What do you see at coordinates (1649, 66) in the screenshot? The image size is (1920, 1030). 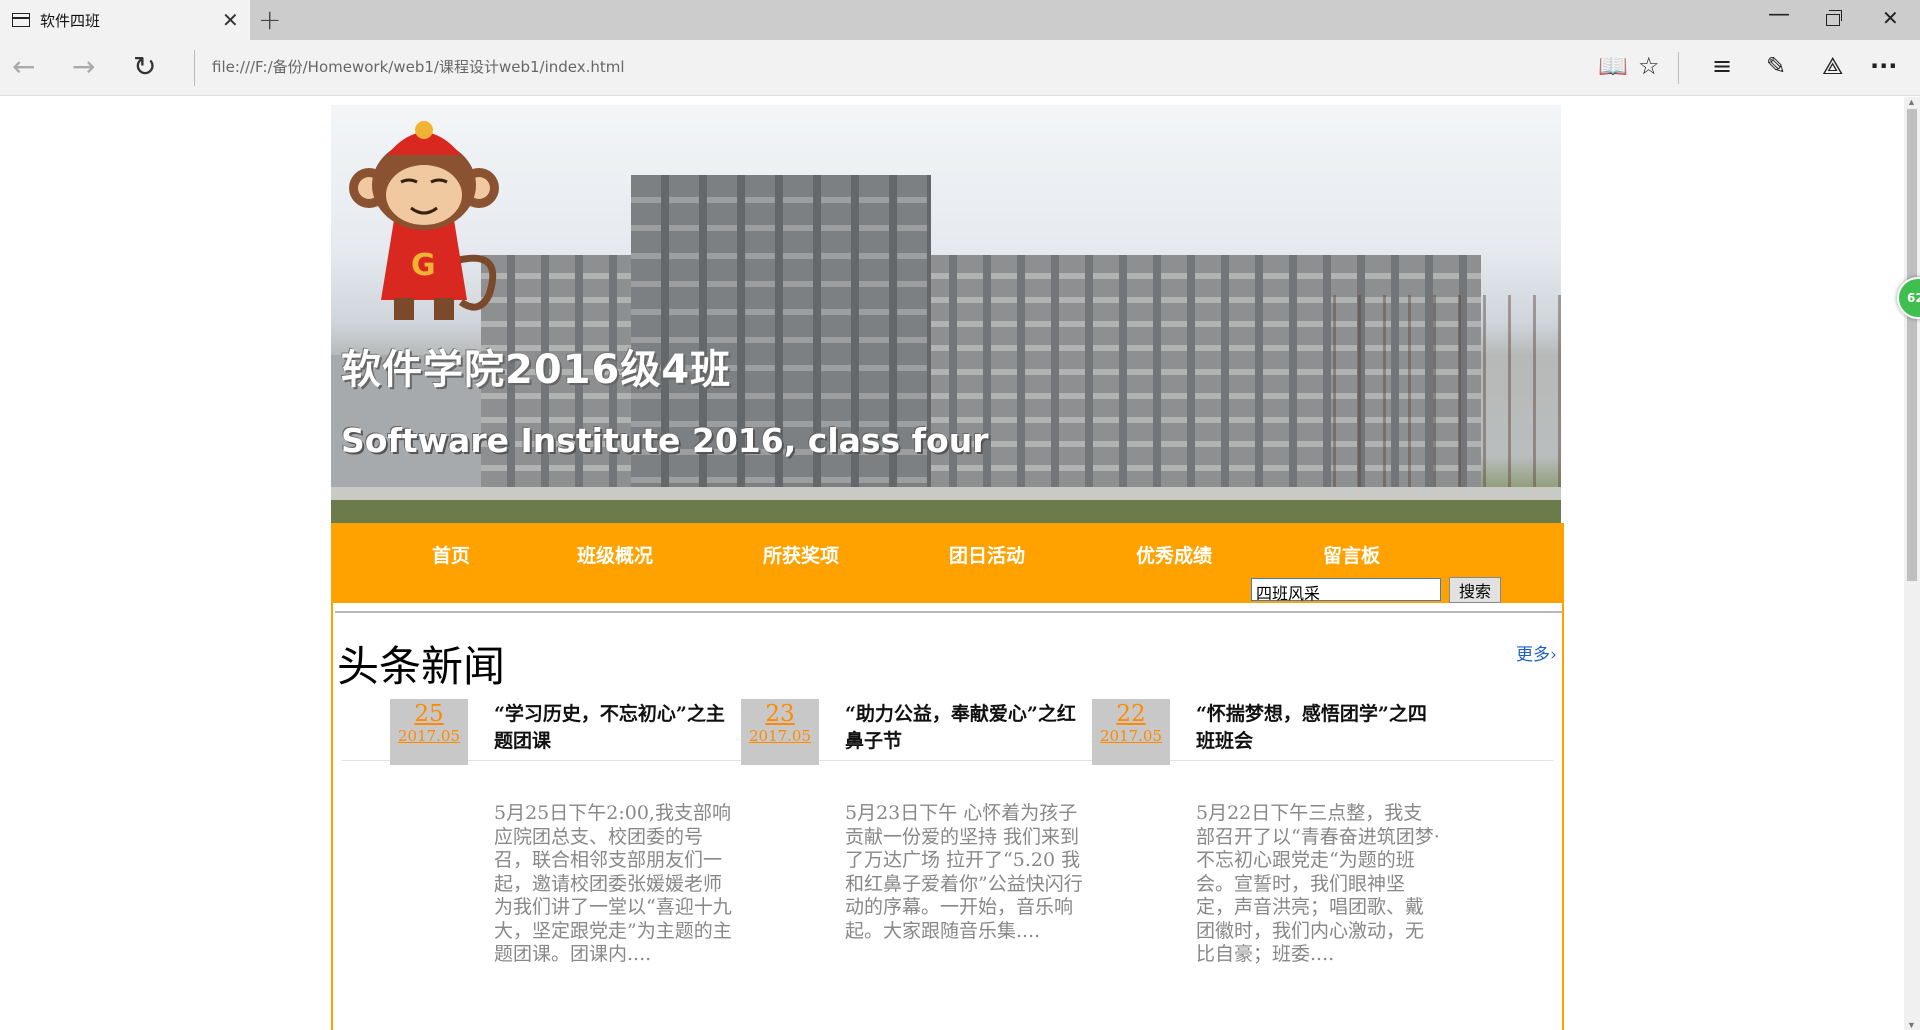 I see `favorite-star-icon: ☆` at bounding box center [1649, 66].